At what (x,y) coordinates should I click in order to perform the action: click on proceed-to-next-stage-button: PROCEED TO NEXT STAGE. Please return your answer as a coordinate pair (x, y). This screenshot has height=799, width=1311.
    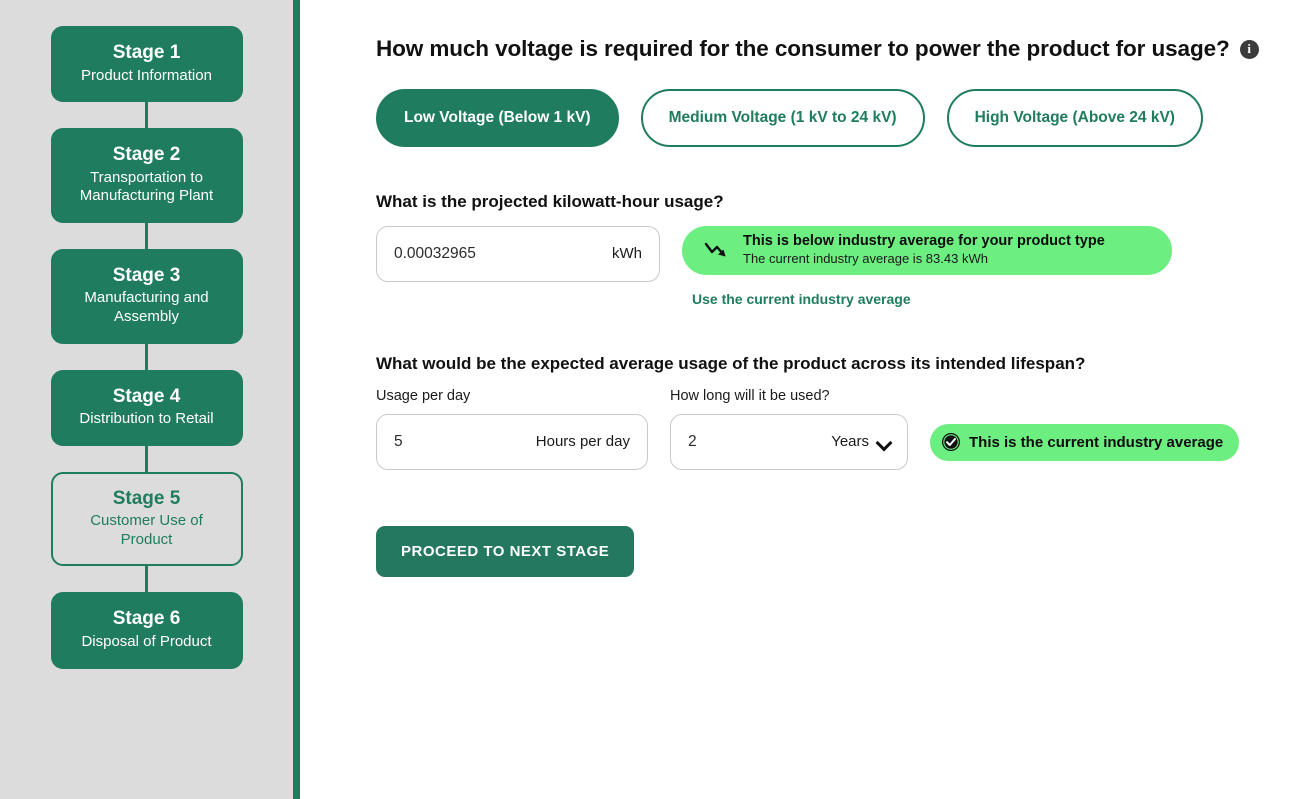
    Looking at the image, I should click on (505, 551).